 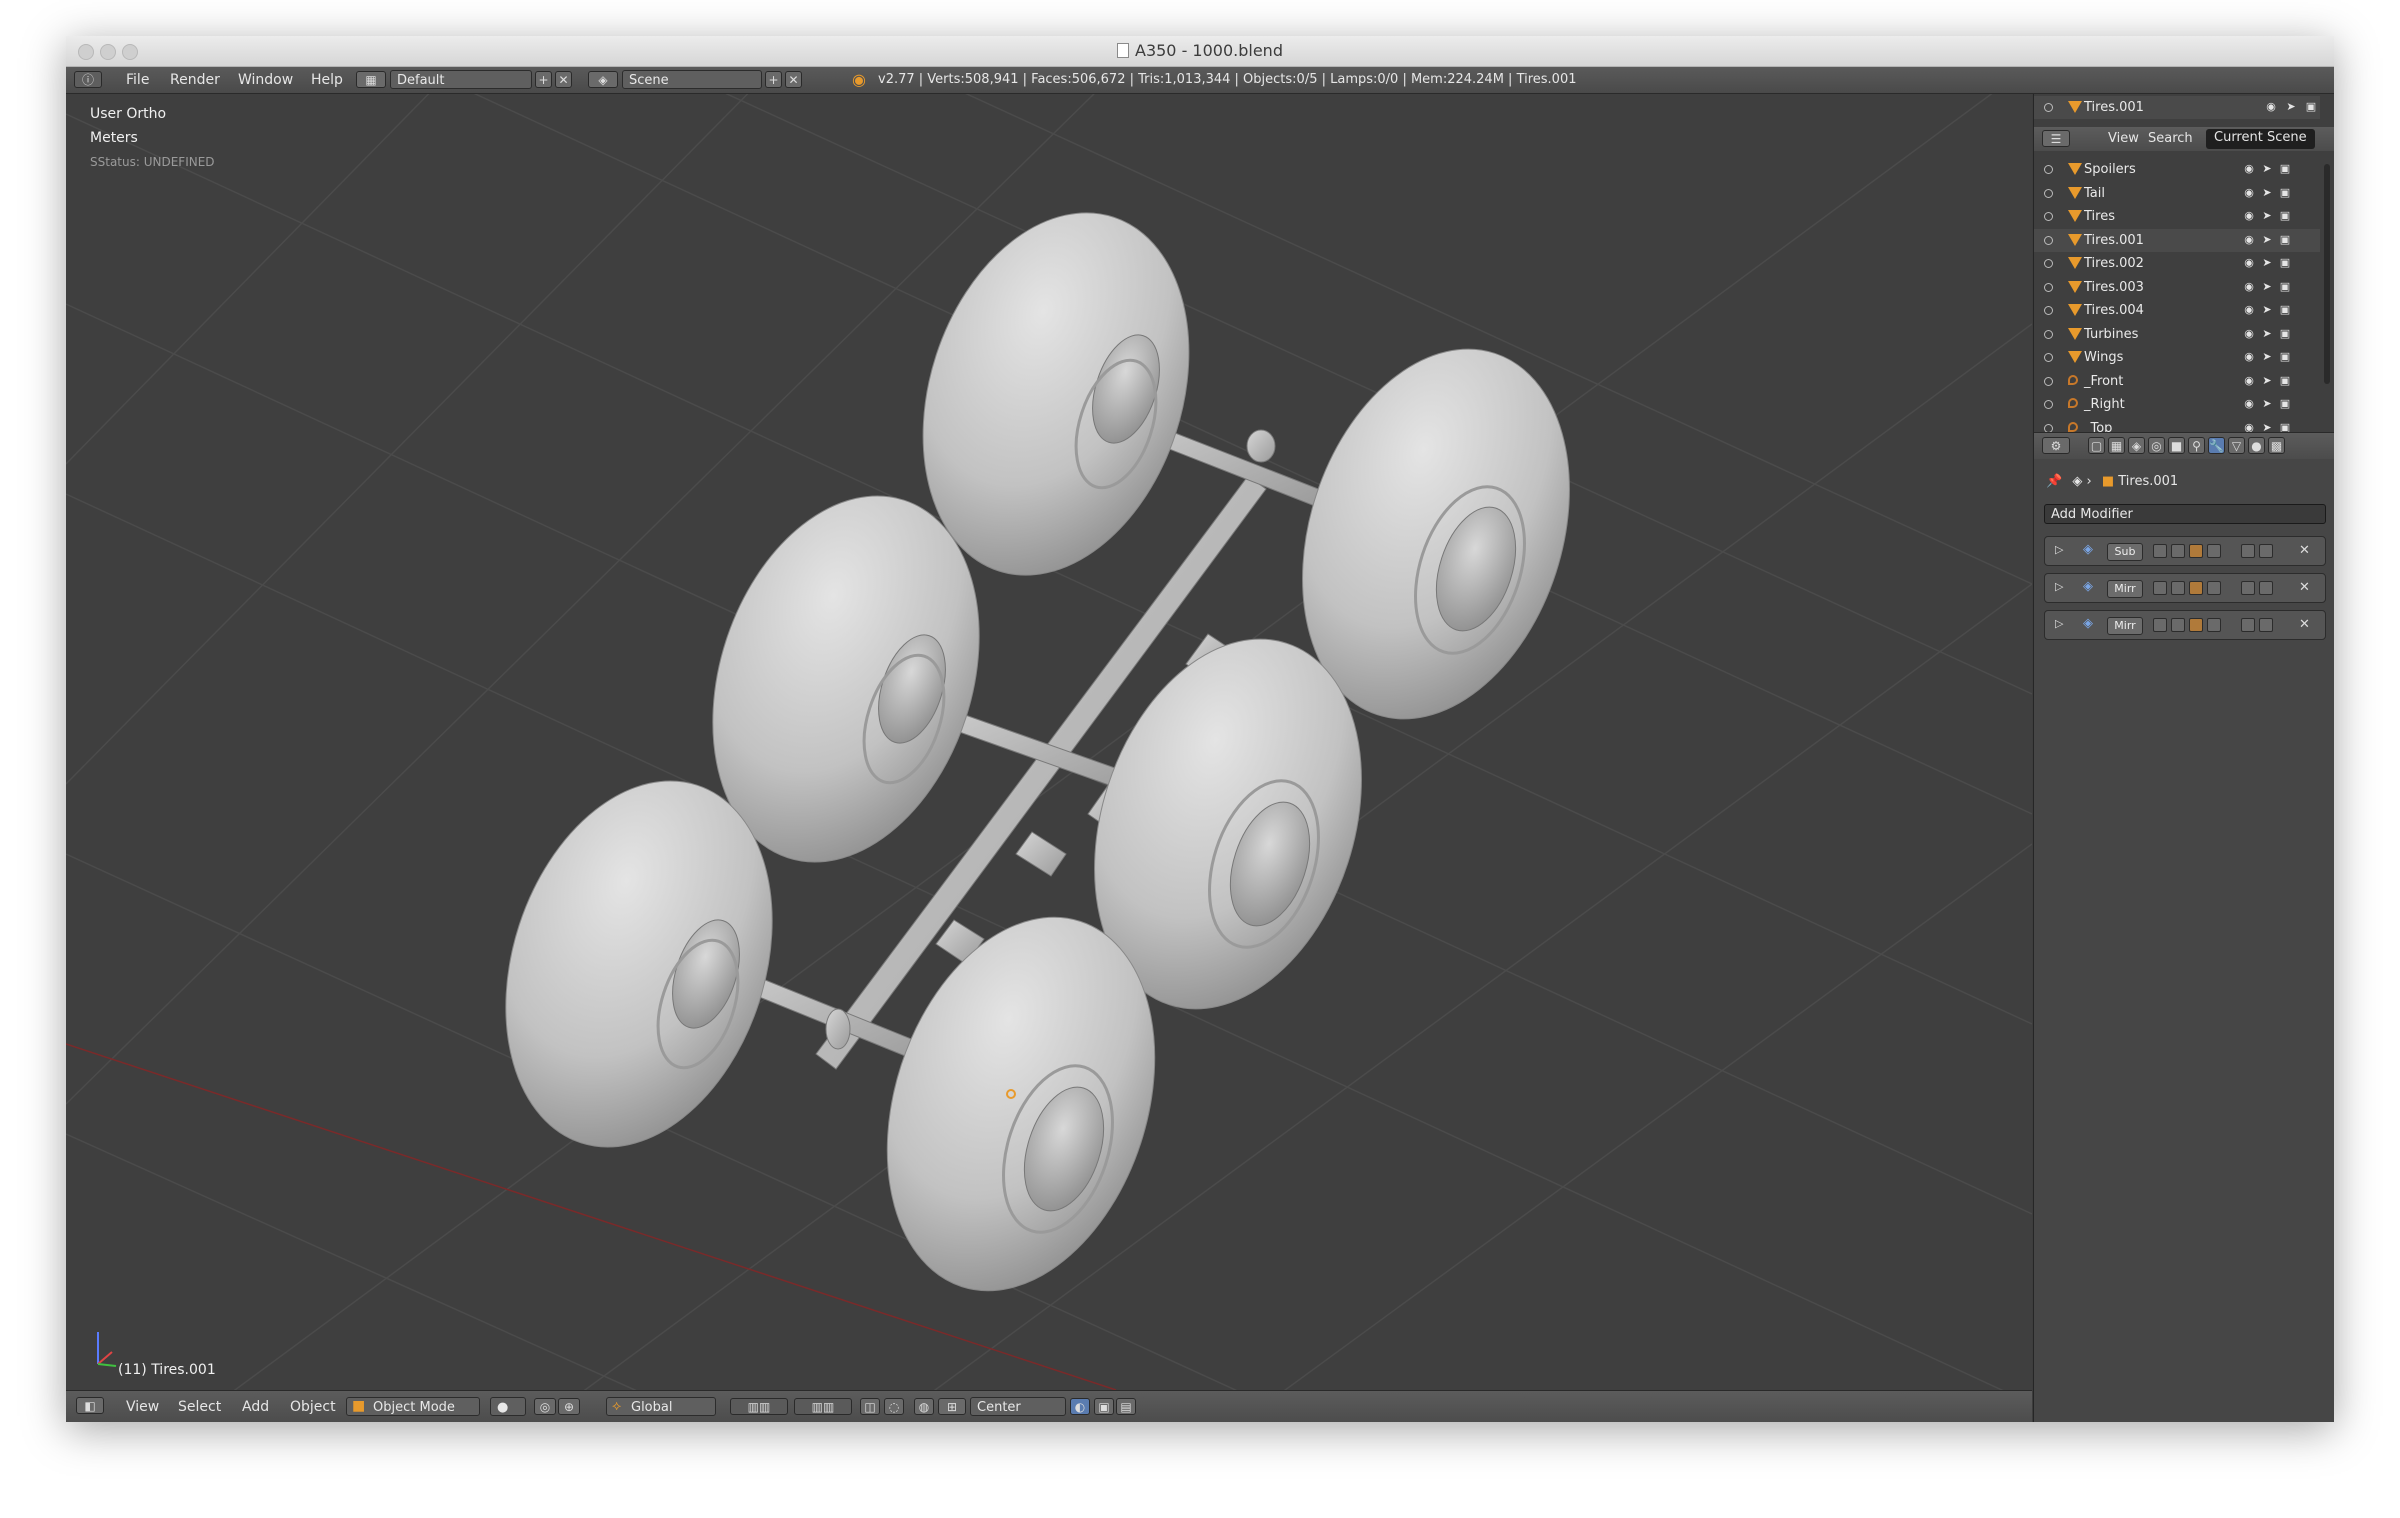 What do you see at coordinates (569, 1406) in the screenshot?
I see `manipulator-icon: ⊕` at bounding box center [569, 1406].